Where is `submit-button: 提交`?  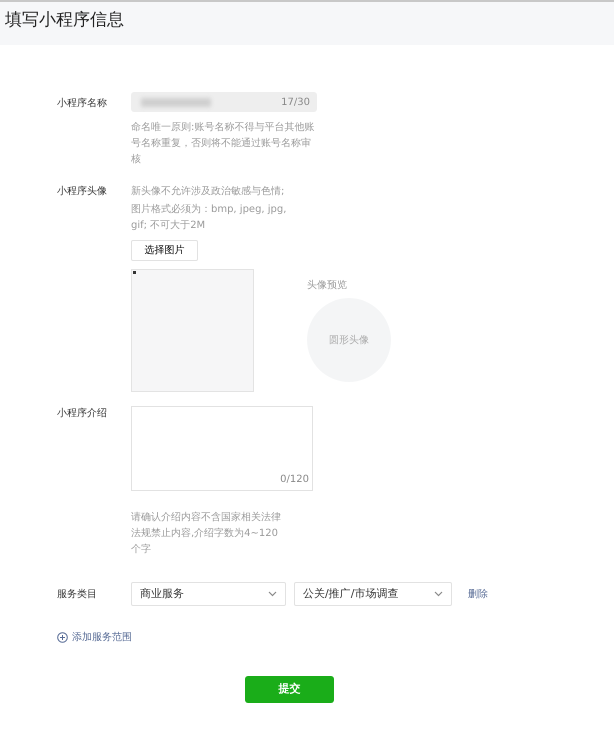 submit-button: 提交 is located at coordinates (289, 689).